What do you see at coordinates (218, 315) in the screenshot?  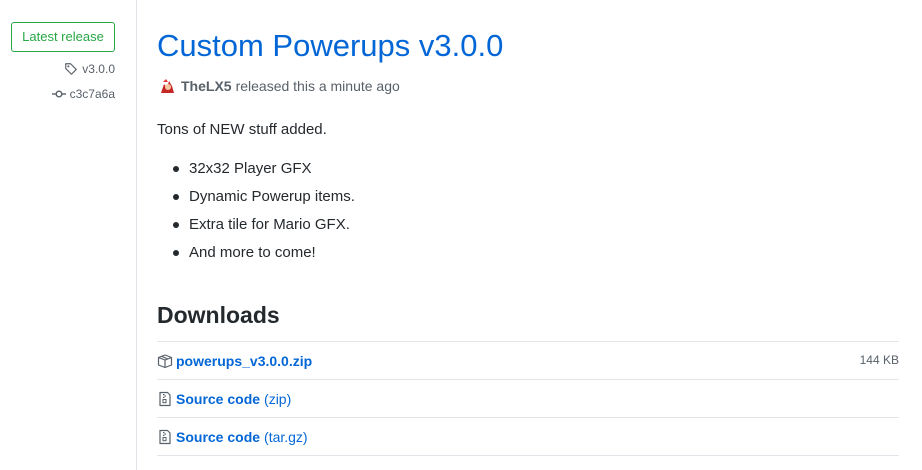 I see `downloads-heading: Downloads` at bounding box center [218, 315].